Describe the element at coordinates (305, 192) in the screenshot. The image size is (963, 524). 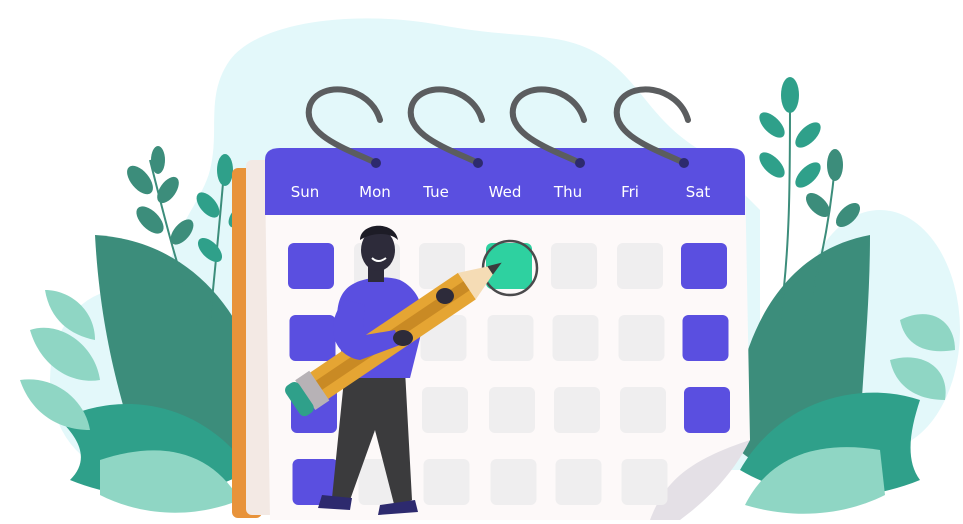
I see `weekday-label-sun: Sun` at that location.